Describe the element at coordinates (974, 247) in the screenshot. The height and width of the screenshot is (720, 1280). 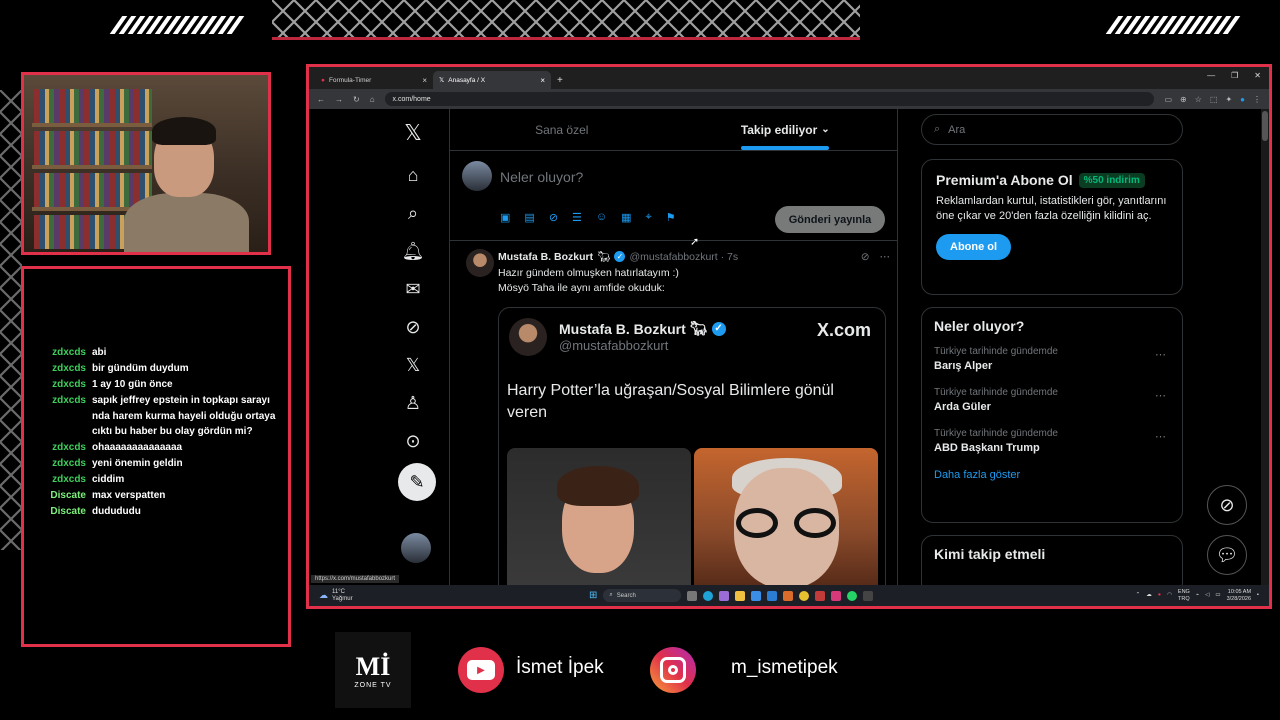
I see `subscribe-button: Abone ol` at that location.